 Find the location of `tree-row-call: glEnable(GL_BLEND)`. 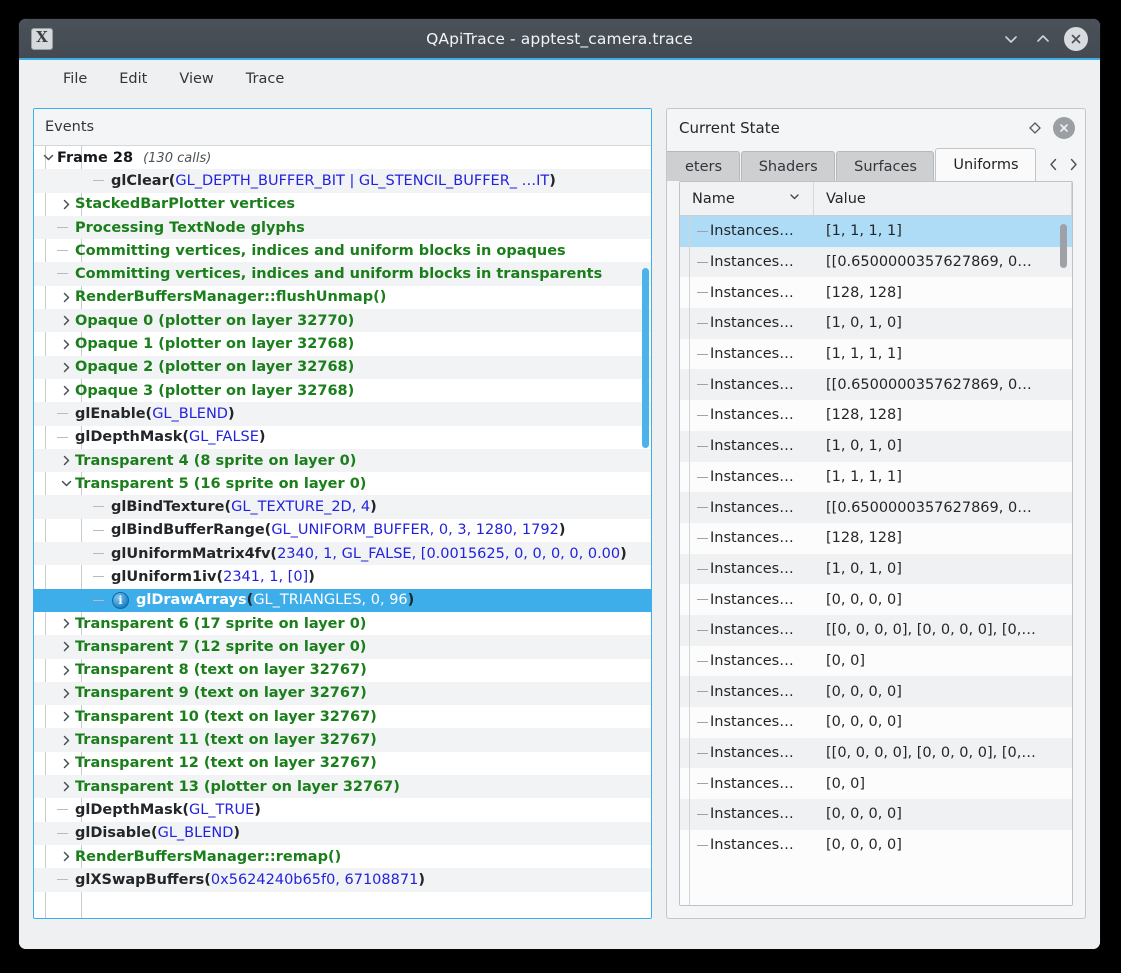

tree-row-call: glEnable(GL_BLEND) is located at coordinates (342, 414).